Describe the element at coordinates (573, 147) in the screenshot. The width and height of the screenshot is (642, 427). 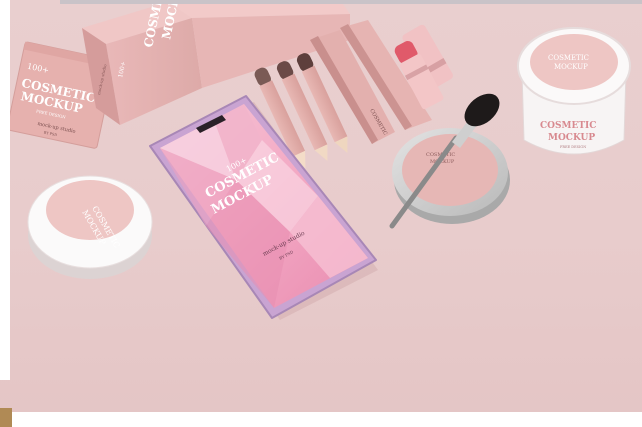
I see `jar-sub: FREE DESIGN` at that location.